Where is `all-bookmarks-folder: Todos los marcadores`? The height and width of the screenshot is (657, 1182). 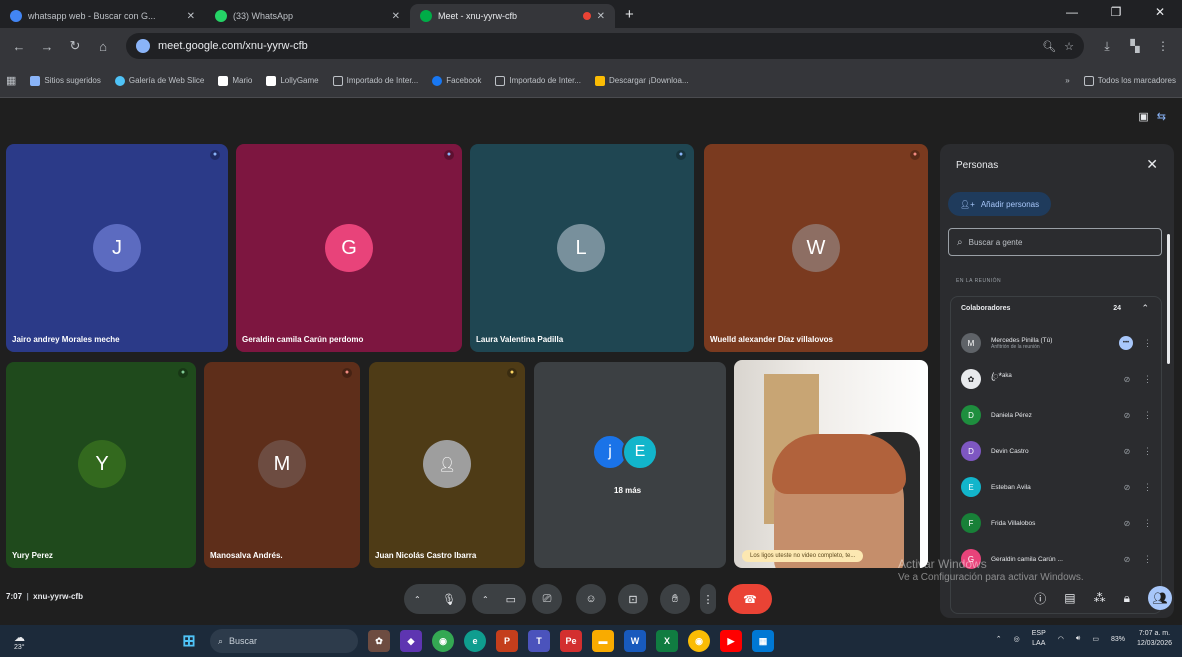
all-bookmarks-folder: Todos los marcadores is located at coordinates (1129, 80).